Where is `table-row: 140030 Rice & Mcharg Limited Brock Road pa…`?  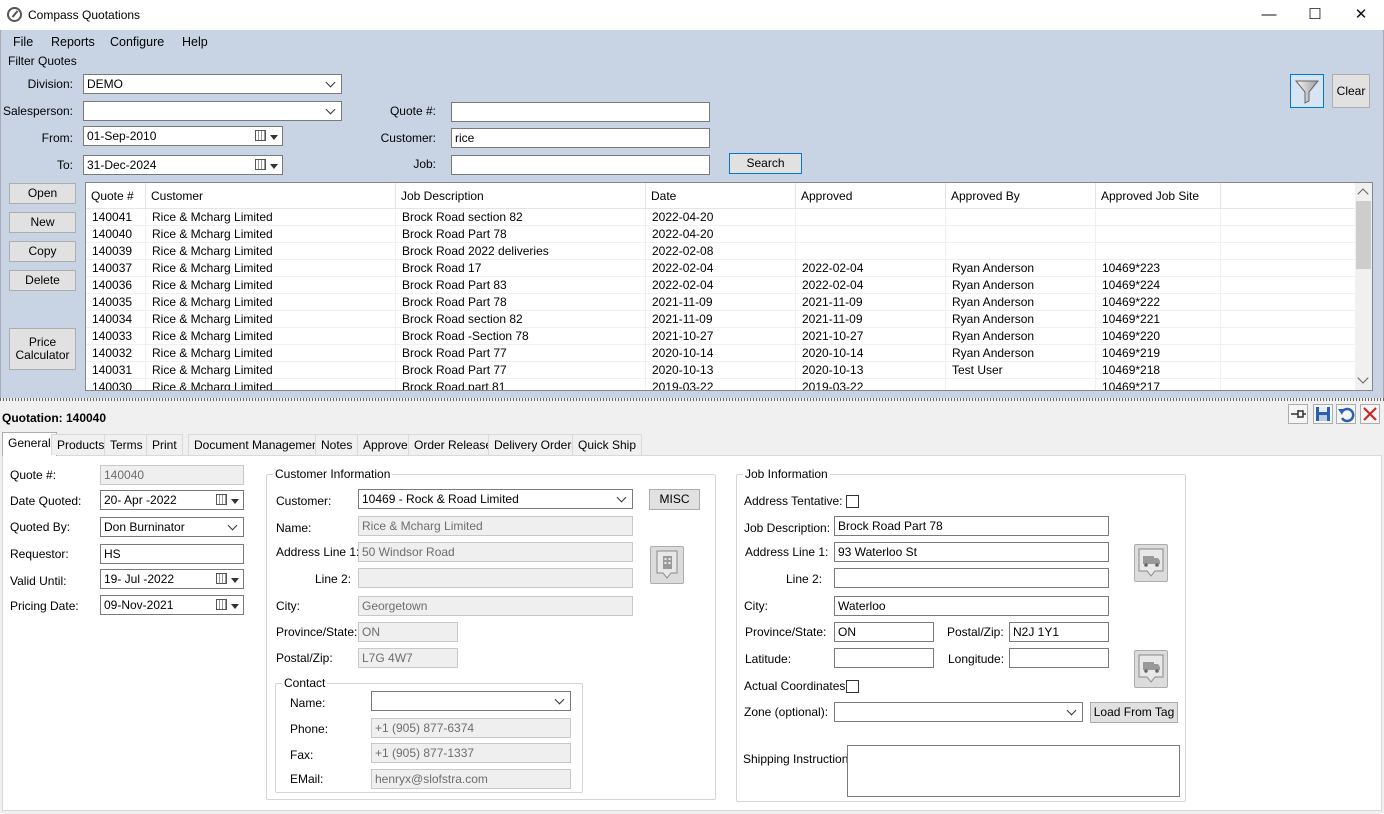
table-row: 140030 Rice & Mcharg Limited Brock Road pa… is located at coordinates (721, 384).